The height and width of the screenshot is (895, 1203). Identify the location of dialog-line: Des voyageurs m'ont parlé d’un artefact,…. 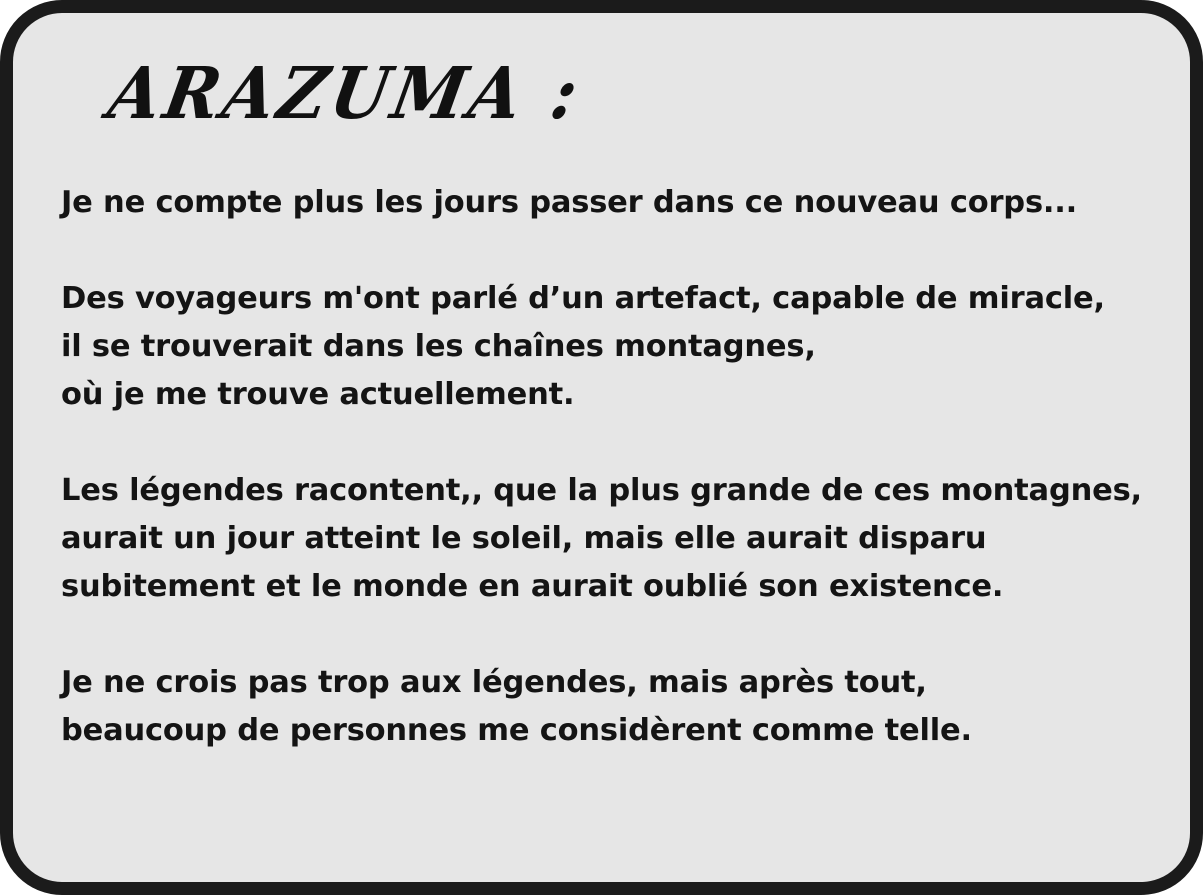
(583, 298).